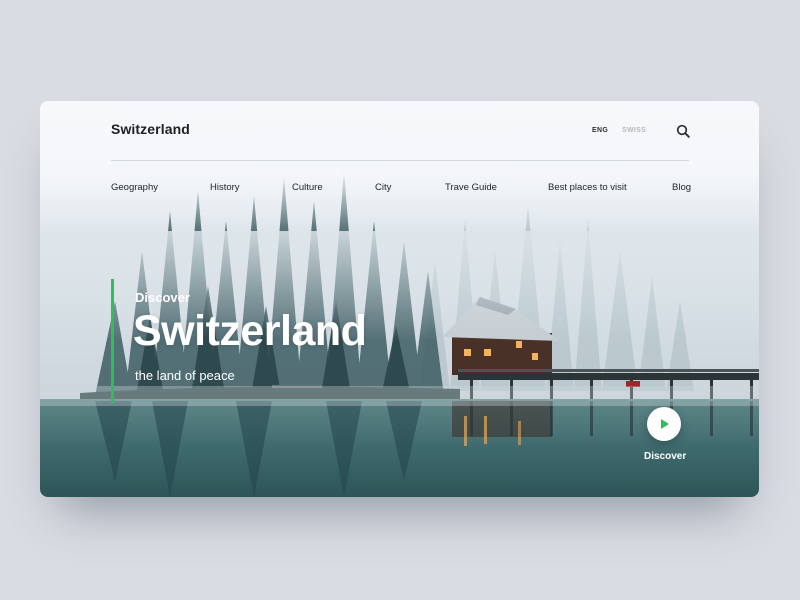 The height and width of the screenshot is (600, 800). Describe the element at coordinates (471, 187) in the screenshot. I see `nav-item-travel-guide: Trave Guide` at that location.